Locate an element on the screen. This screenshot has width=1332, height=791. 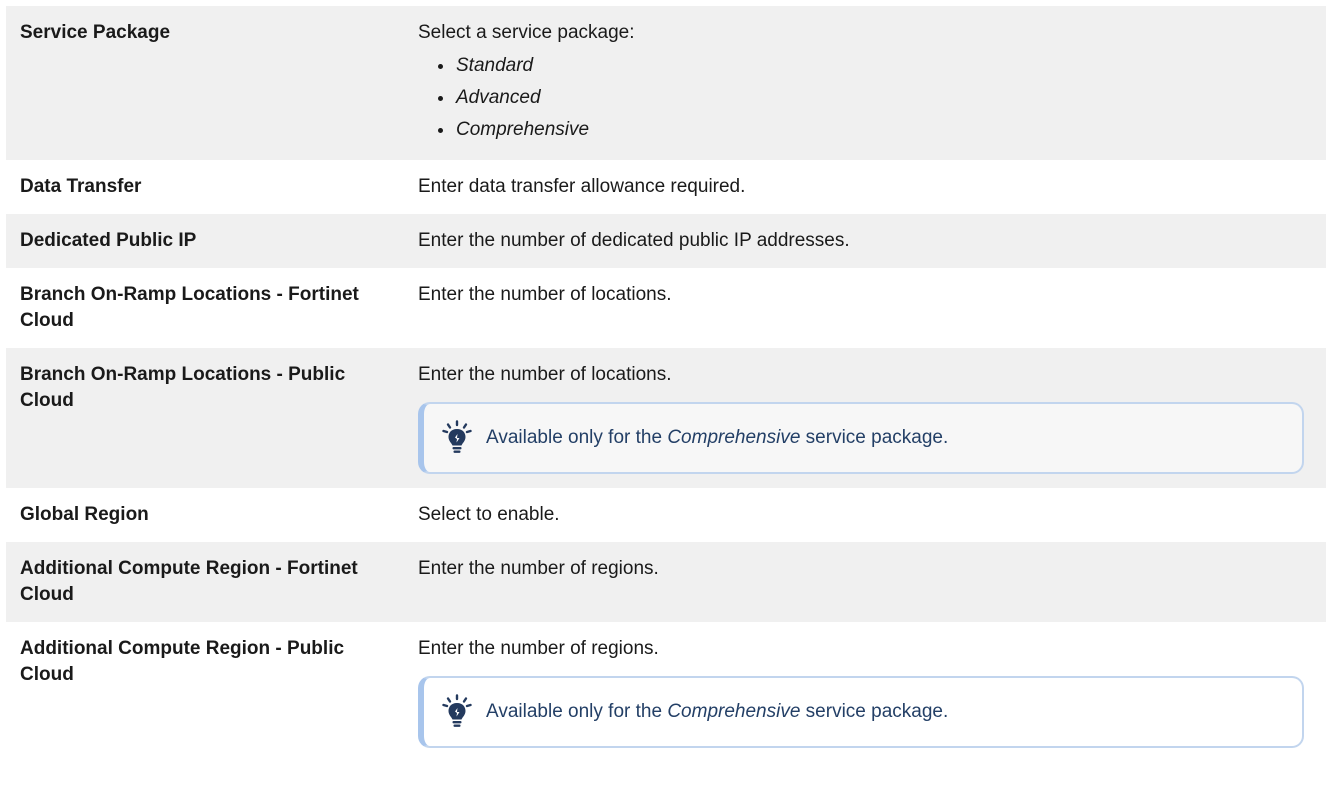
description-text: Select a service package: is located at coordinates (526, 32).